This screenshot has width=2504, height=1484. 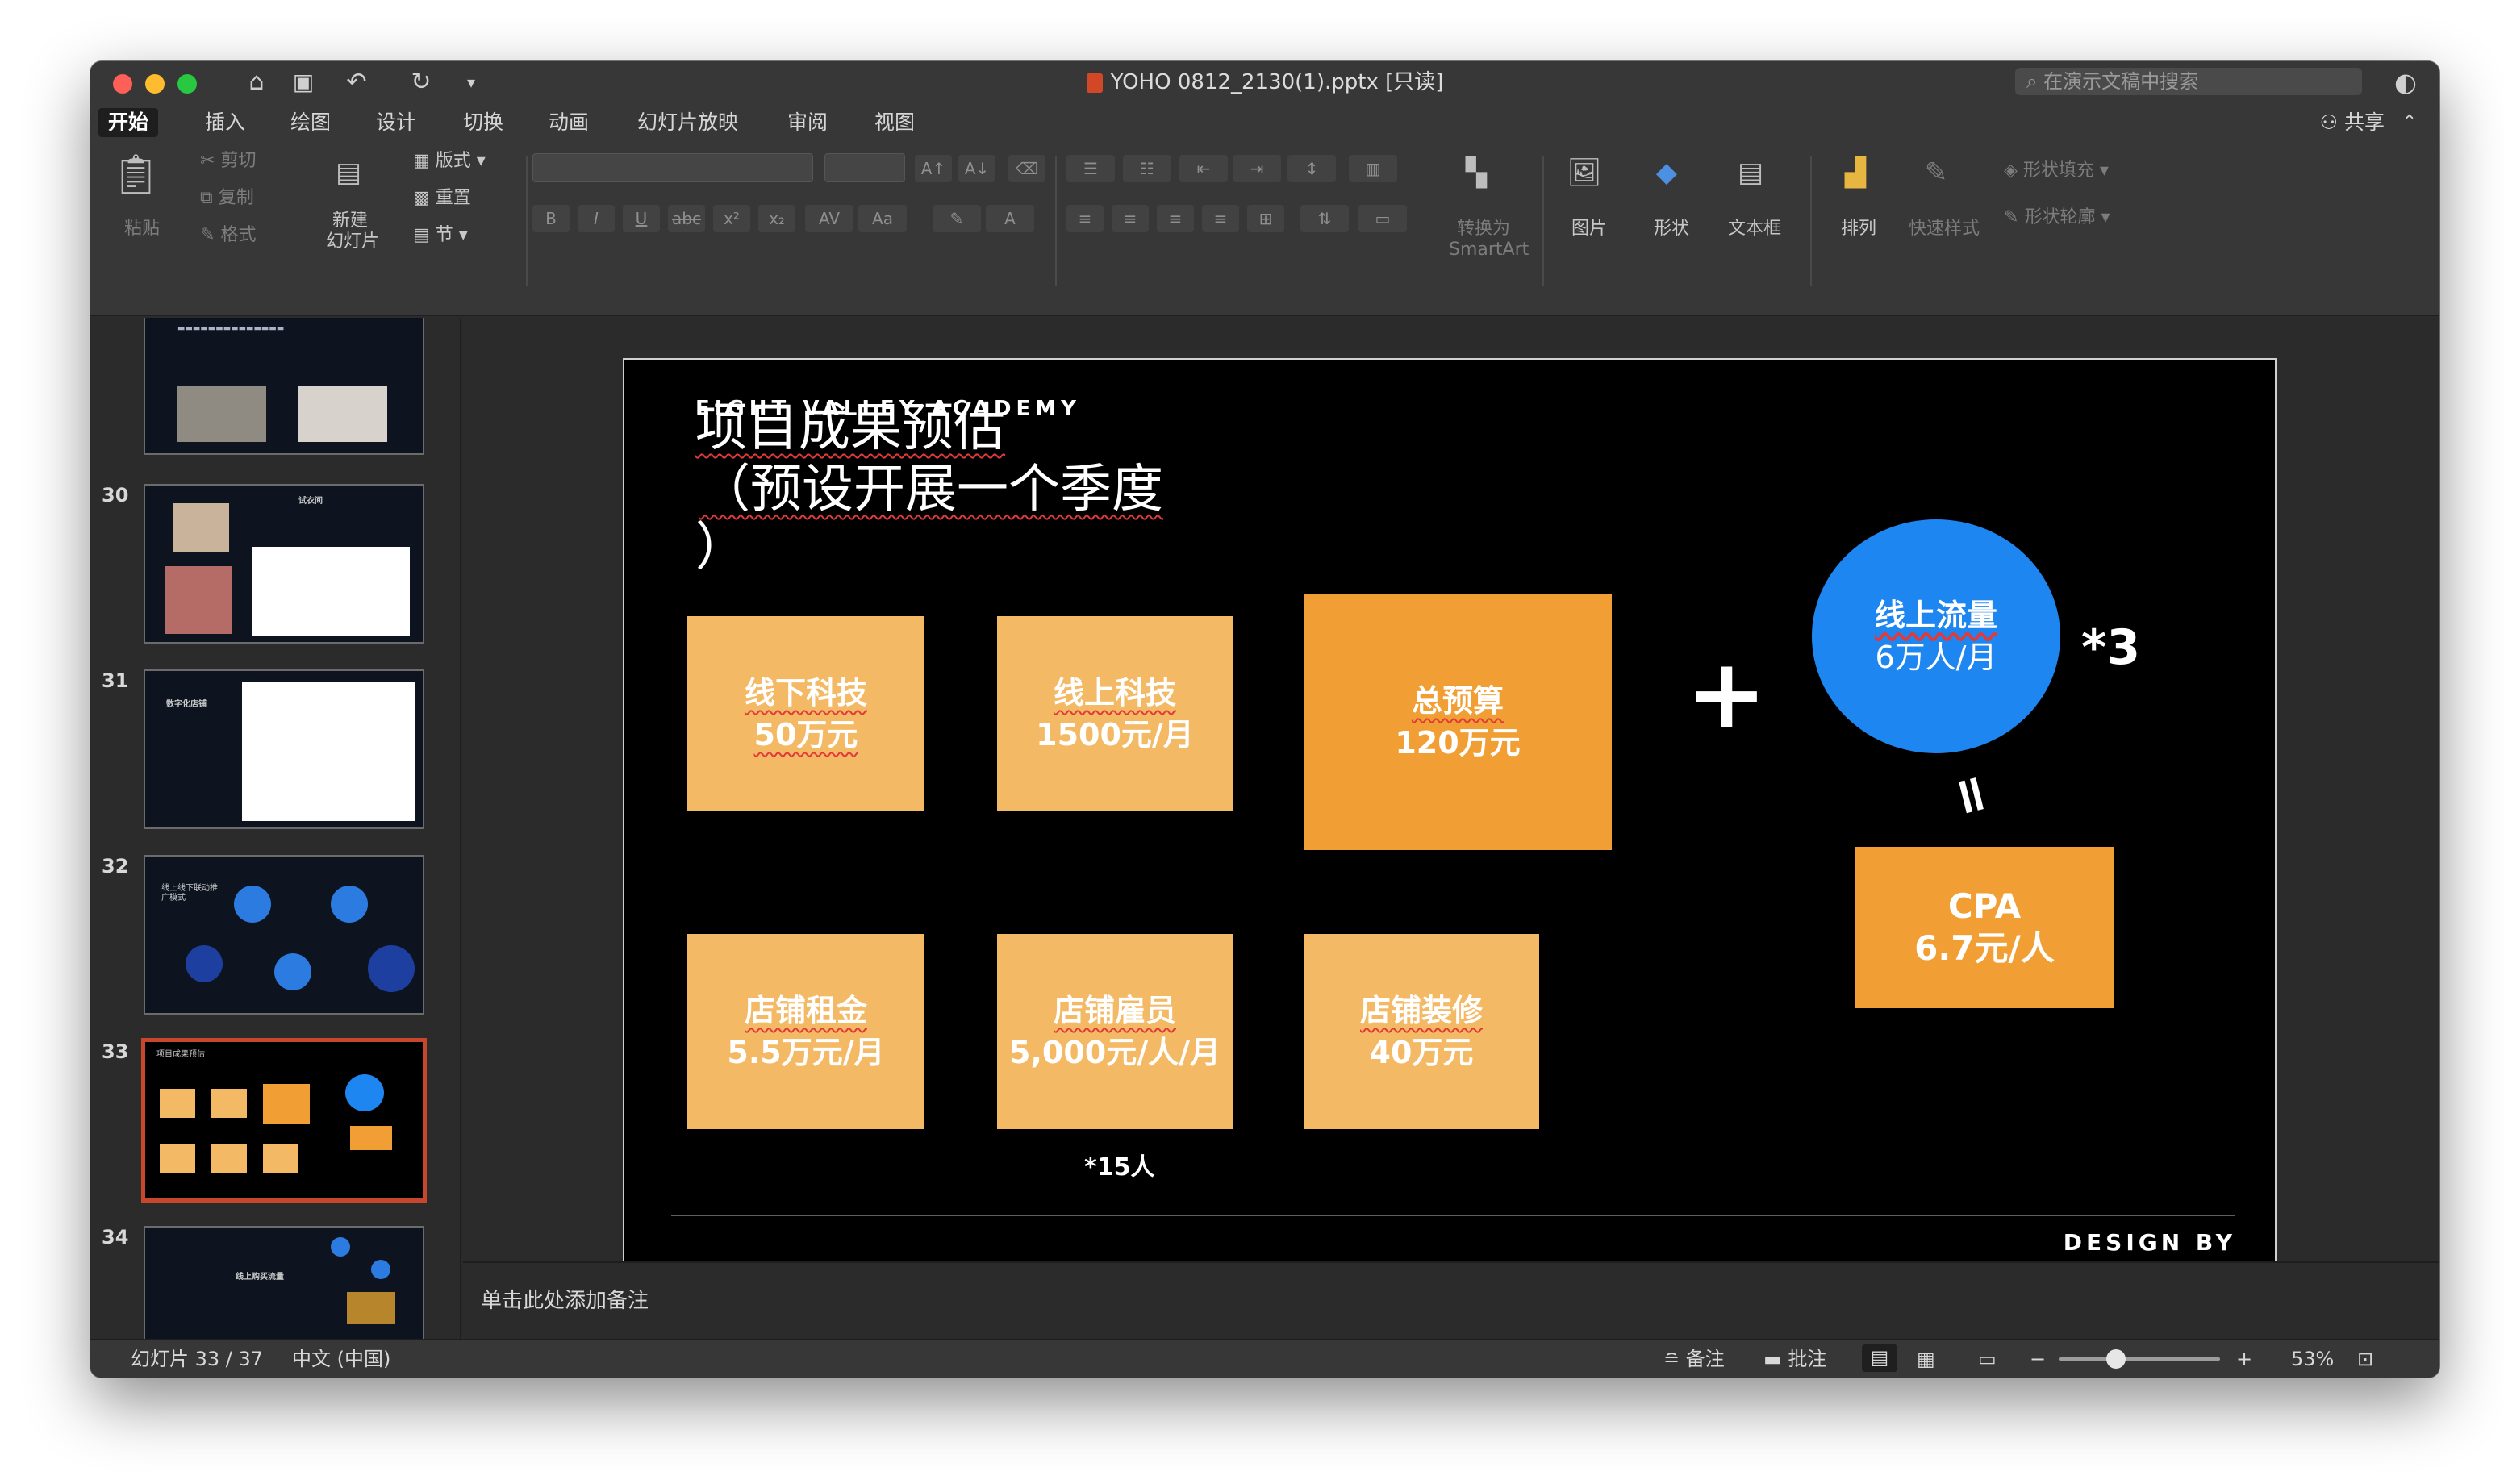 I want to click on normal-view-icon: ▤, so click(x=1879, y=1358).